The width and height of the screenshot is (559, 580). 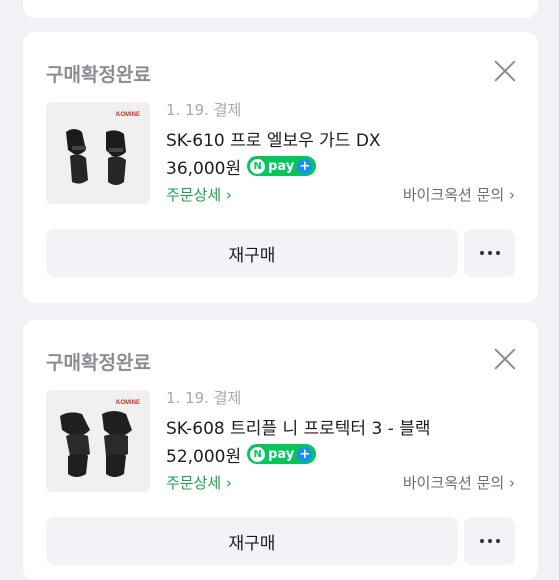 What do you see at coordinates (204, 168) in the screenshot?
I see `product-price: 36,000원` at bounding box center [204, 168].